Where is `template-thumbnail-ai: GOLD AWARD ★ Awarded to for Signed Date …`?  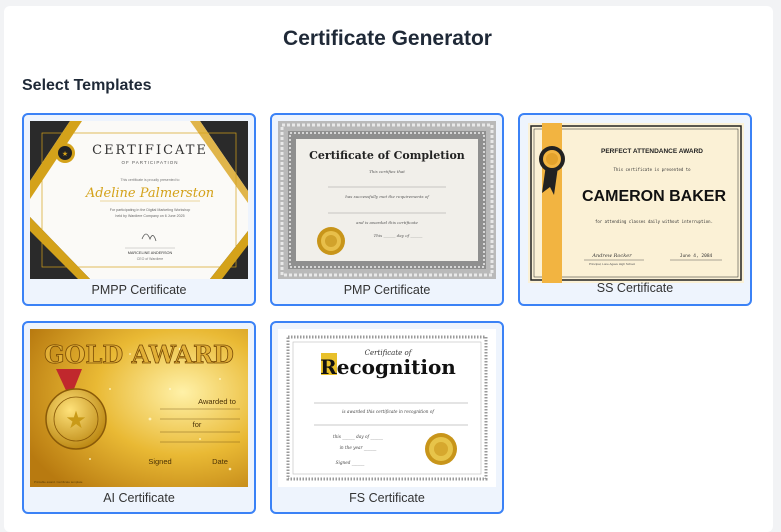 template-thumbnail-ai: GOLD AWARD ★ Awarded to for Signed Date … is located at coordinates (139, 408).